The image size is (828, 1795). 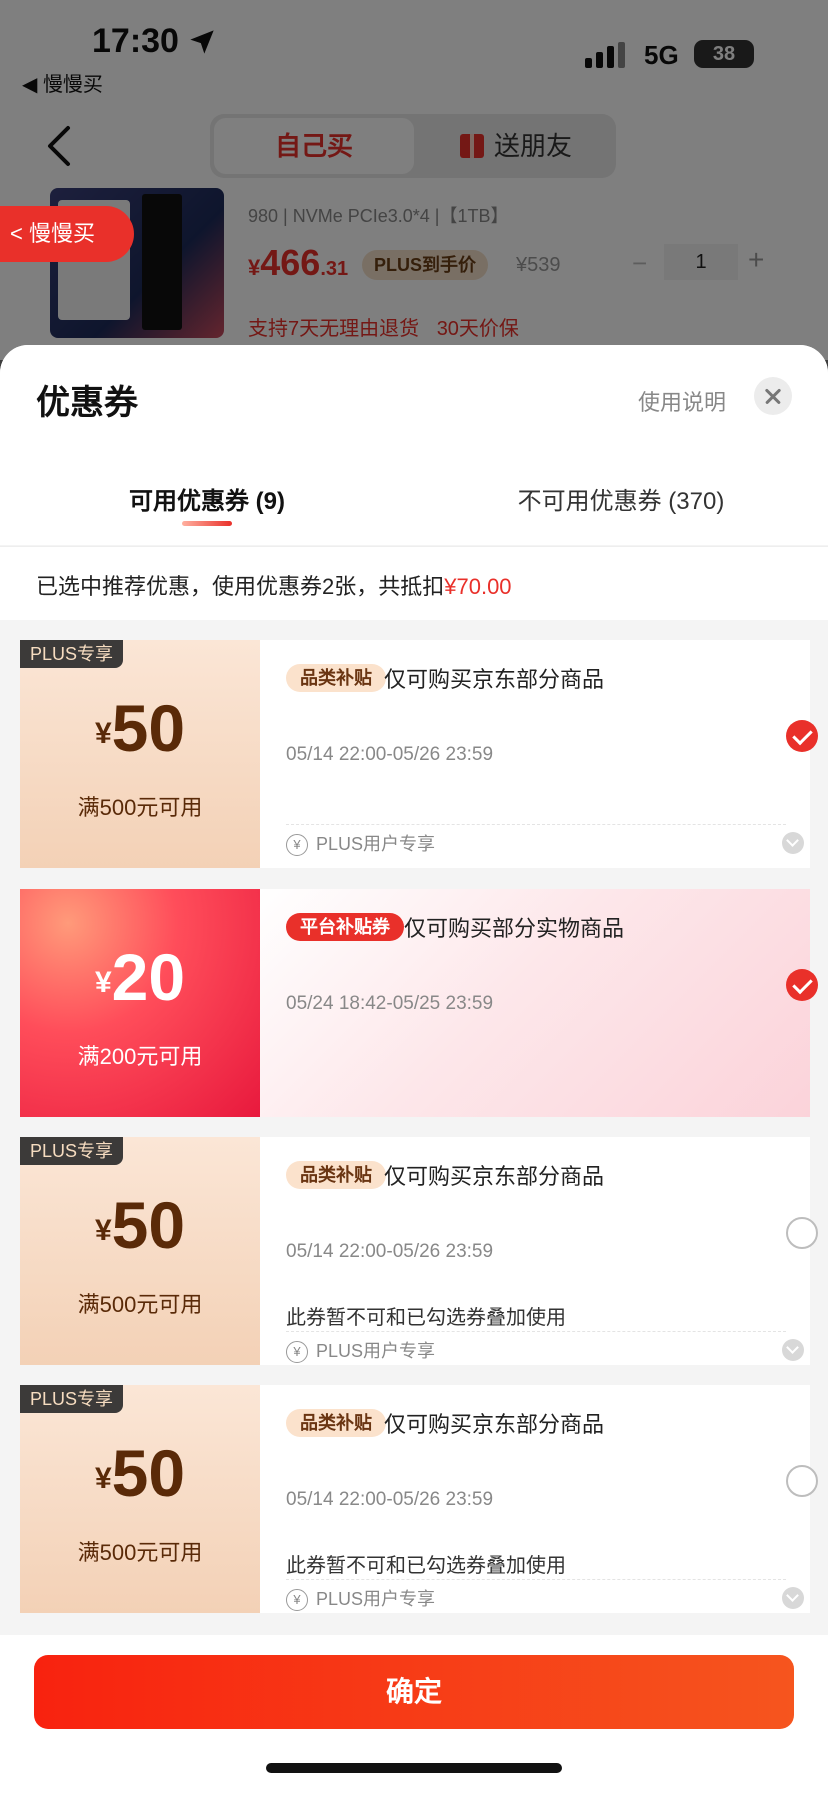 I want to click on home-indicator, so click(x=414, y=1768).